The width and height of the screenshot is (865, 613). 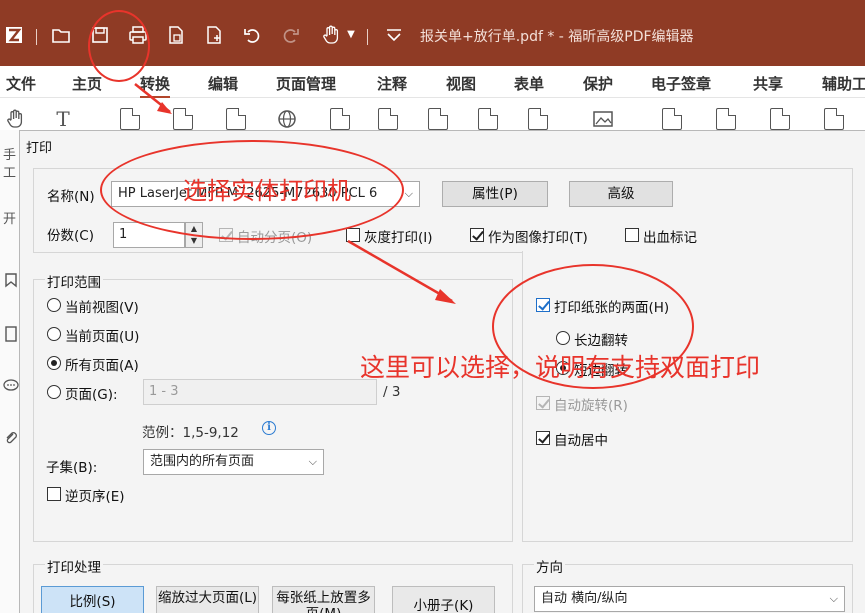 I want to click on copies-label: 份数(C), so click(x=70, y=236).